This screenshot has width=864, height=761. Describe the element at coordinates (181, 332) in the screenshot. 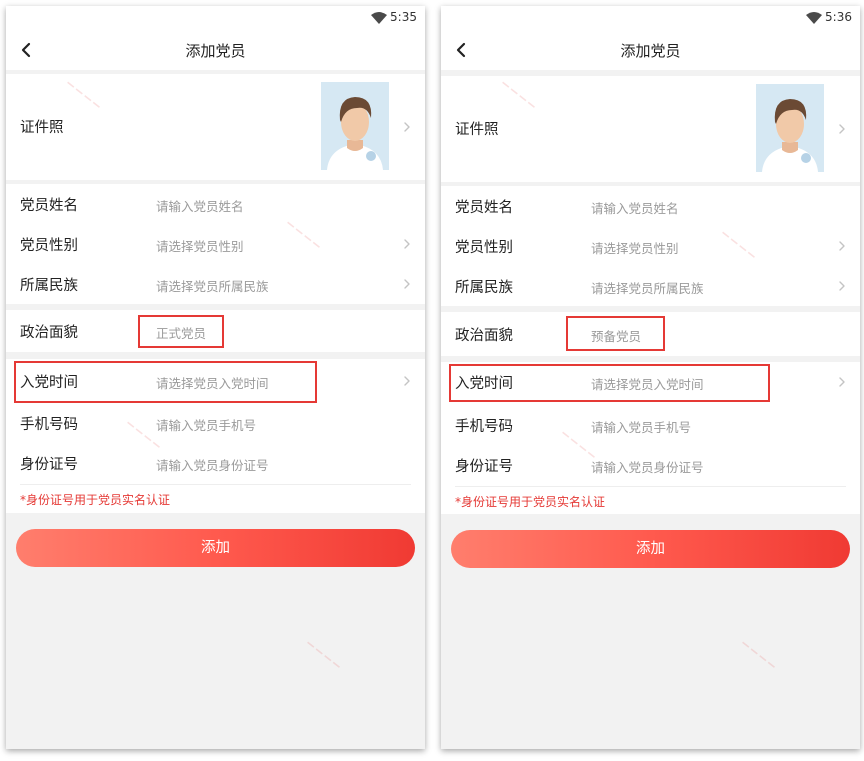

I see `political-status-value: 正式党员` at that location.